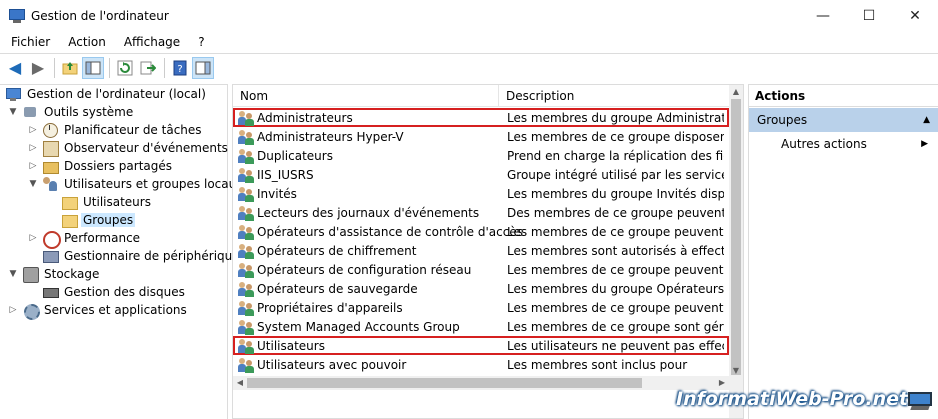  I want to click on tree-label: Gestion des disques, so click(124, 292).